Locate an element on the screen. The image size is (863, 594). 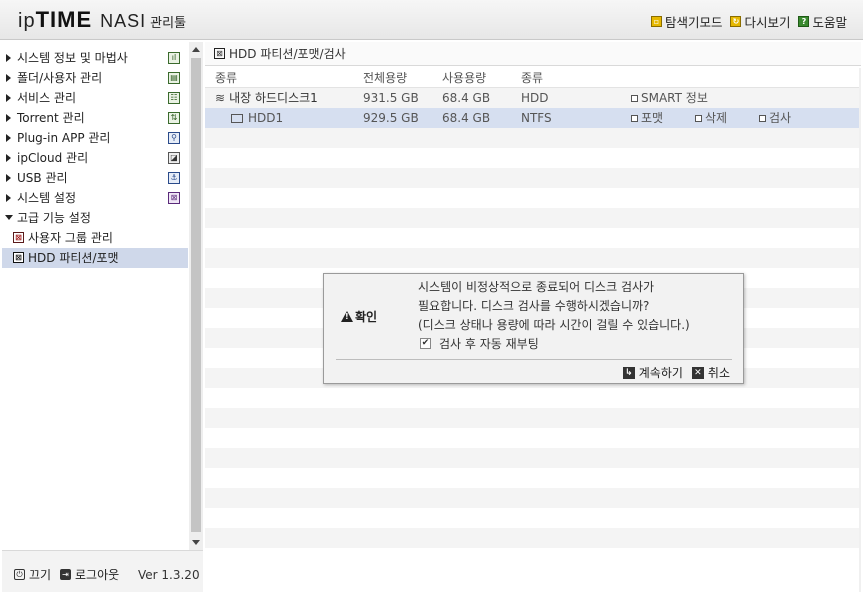
sidebar-subitem-label: 사용자 그룹 관리 is located at coordinates (70, 238).